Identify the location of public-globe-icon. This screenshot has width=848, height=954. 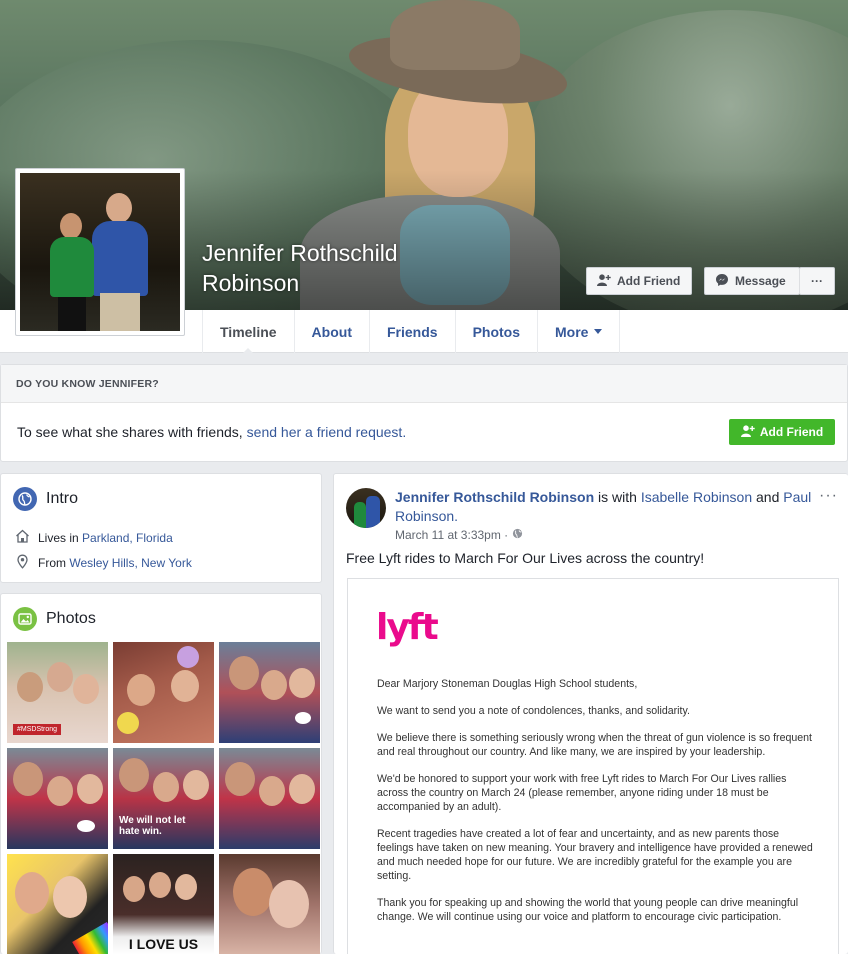
(517, 535).